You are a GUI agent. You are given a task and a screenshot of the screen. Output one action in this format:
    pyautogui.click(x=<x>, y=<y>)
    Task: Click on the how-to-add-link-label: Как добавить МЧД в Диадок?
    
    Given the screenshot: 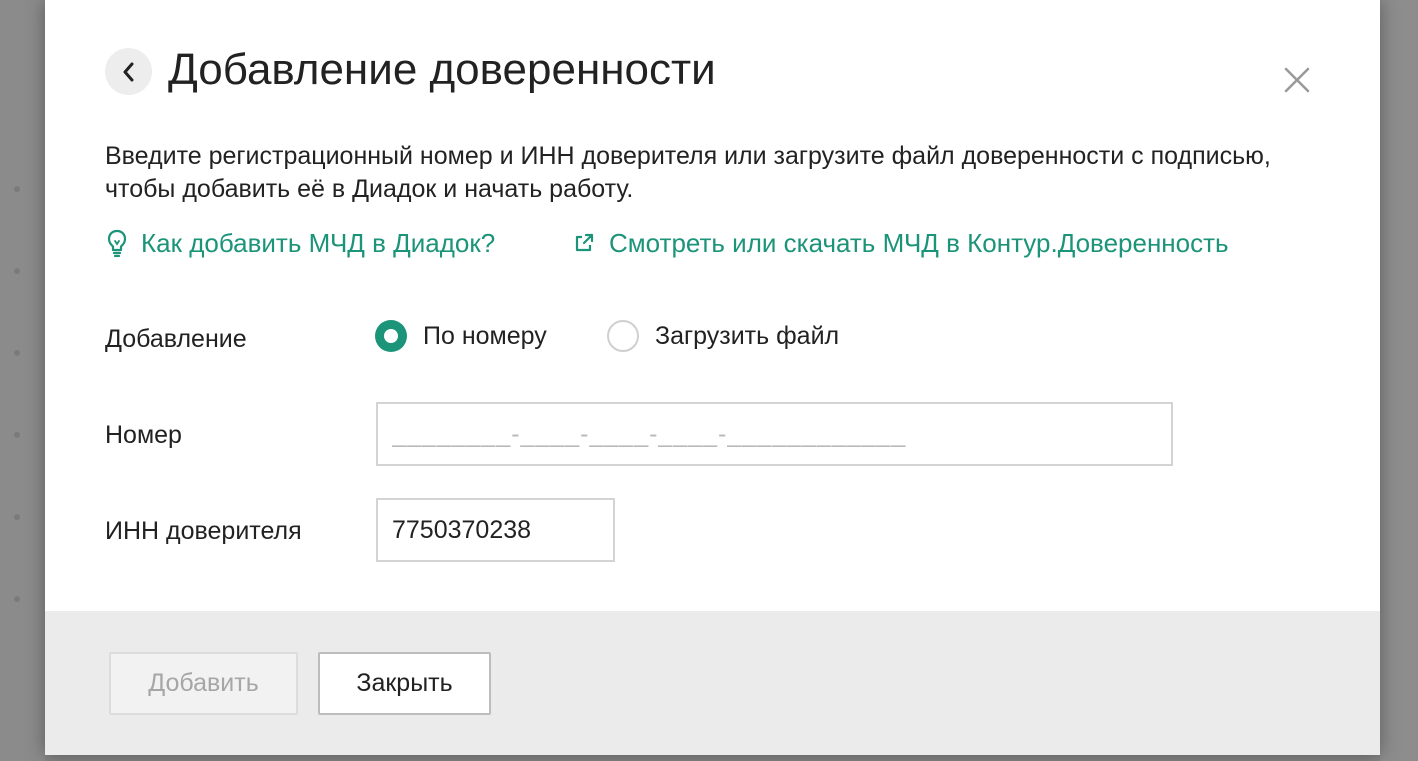 What is the action you would take?
    pyautogui.click(x=318, y=243)
    